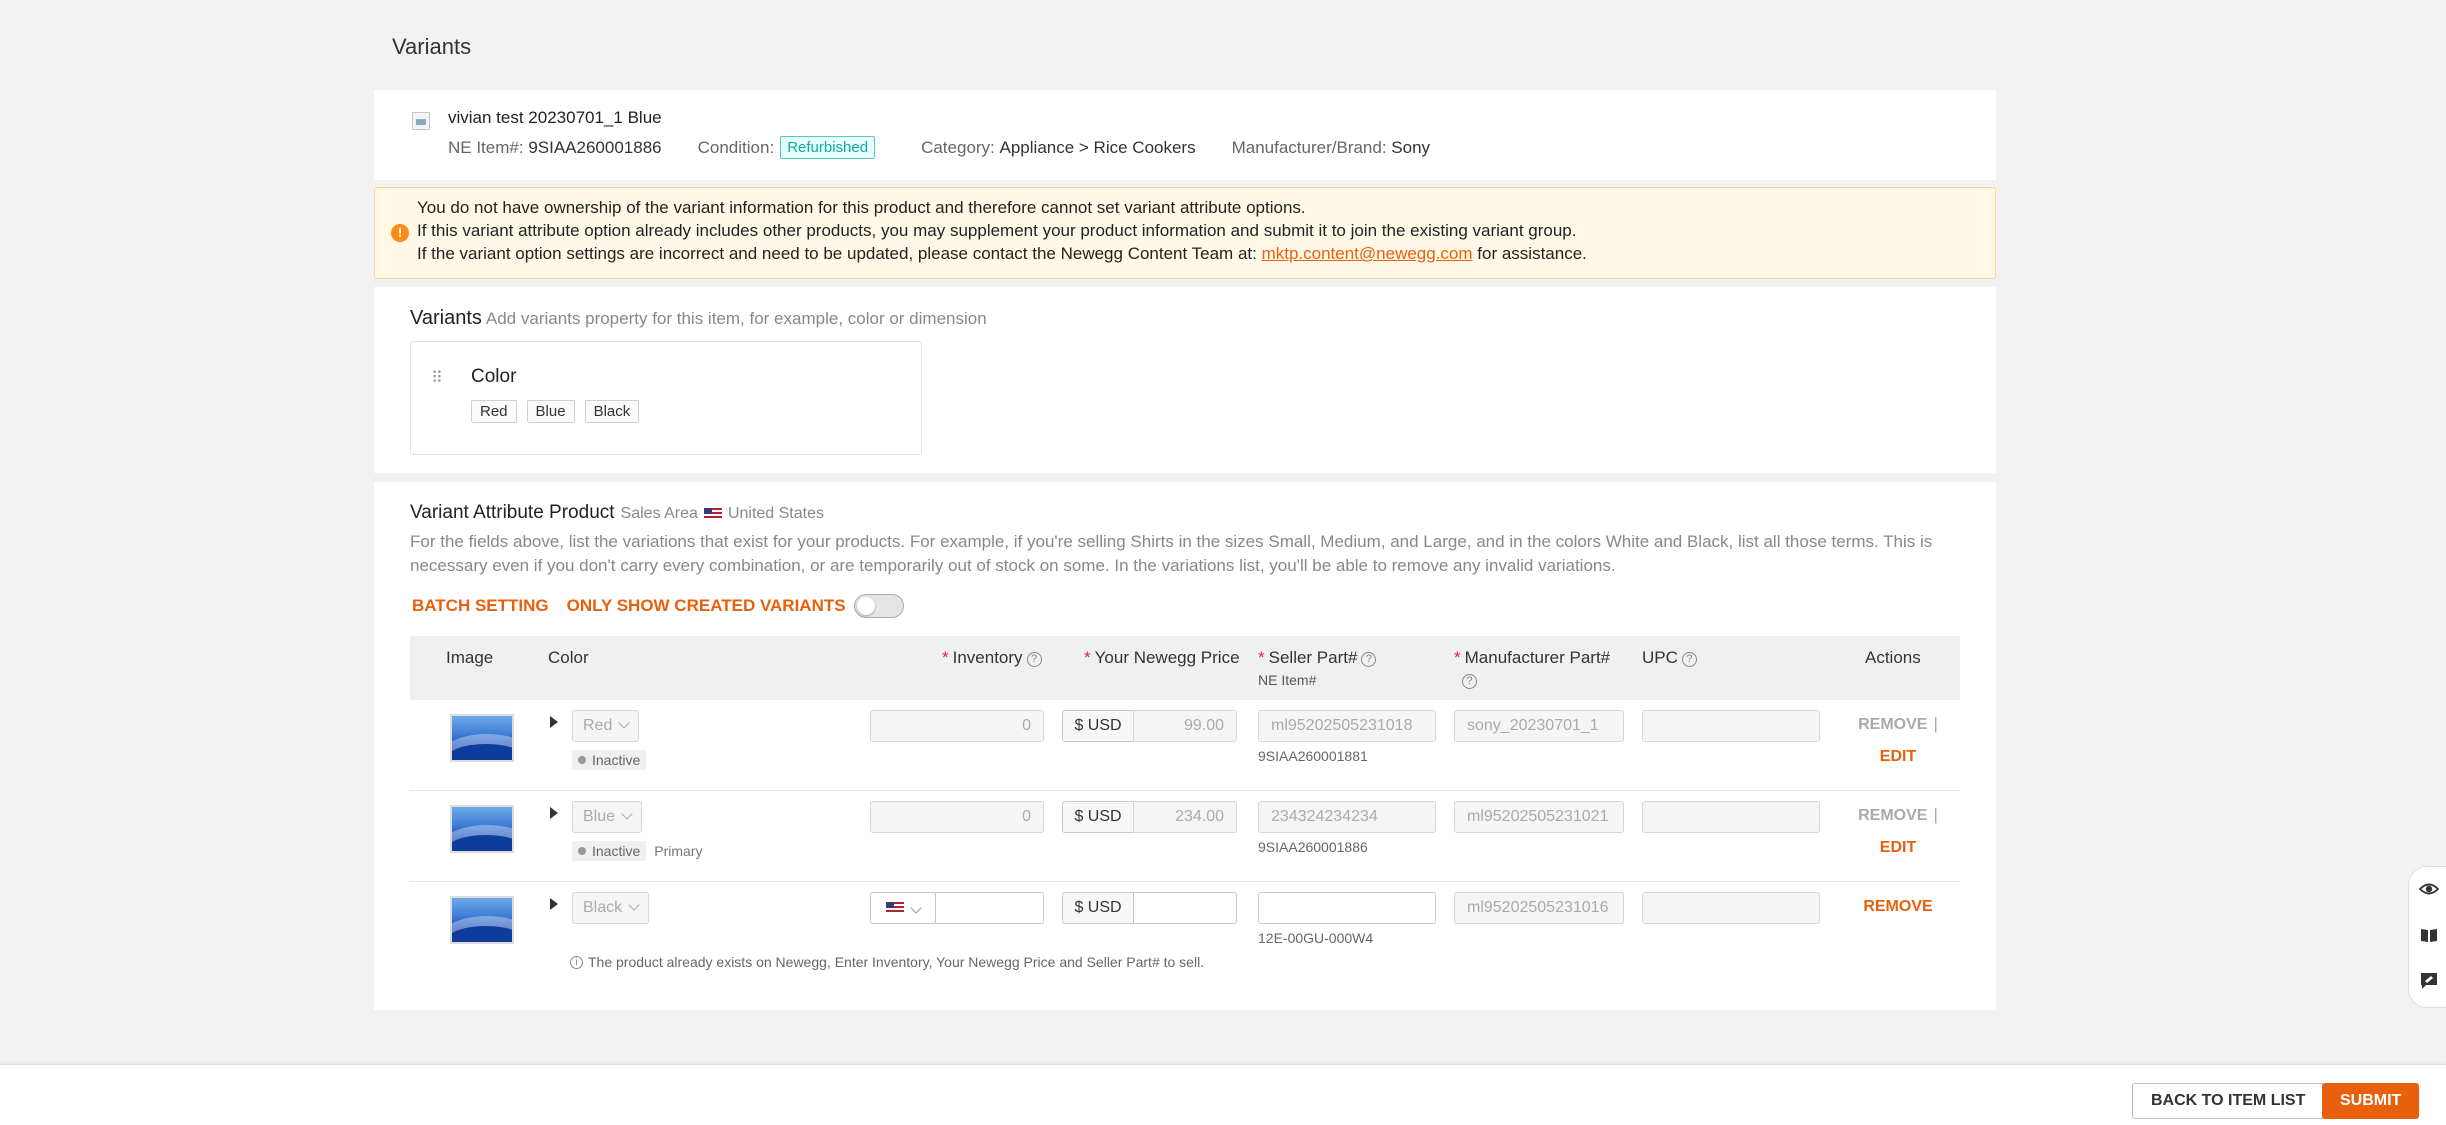 Image resolution: width=2446 pixels, height=1125 pixels. I want to click on color-select: Black, so click(611, 908).